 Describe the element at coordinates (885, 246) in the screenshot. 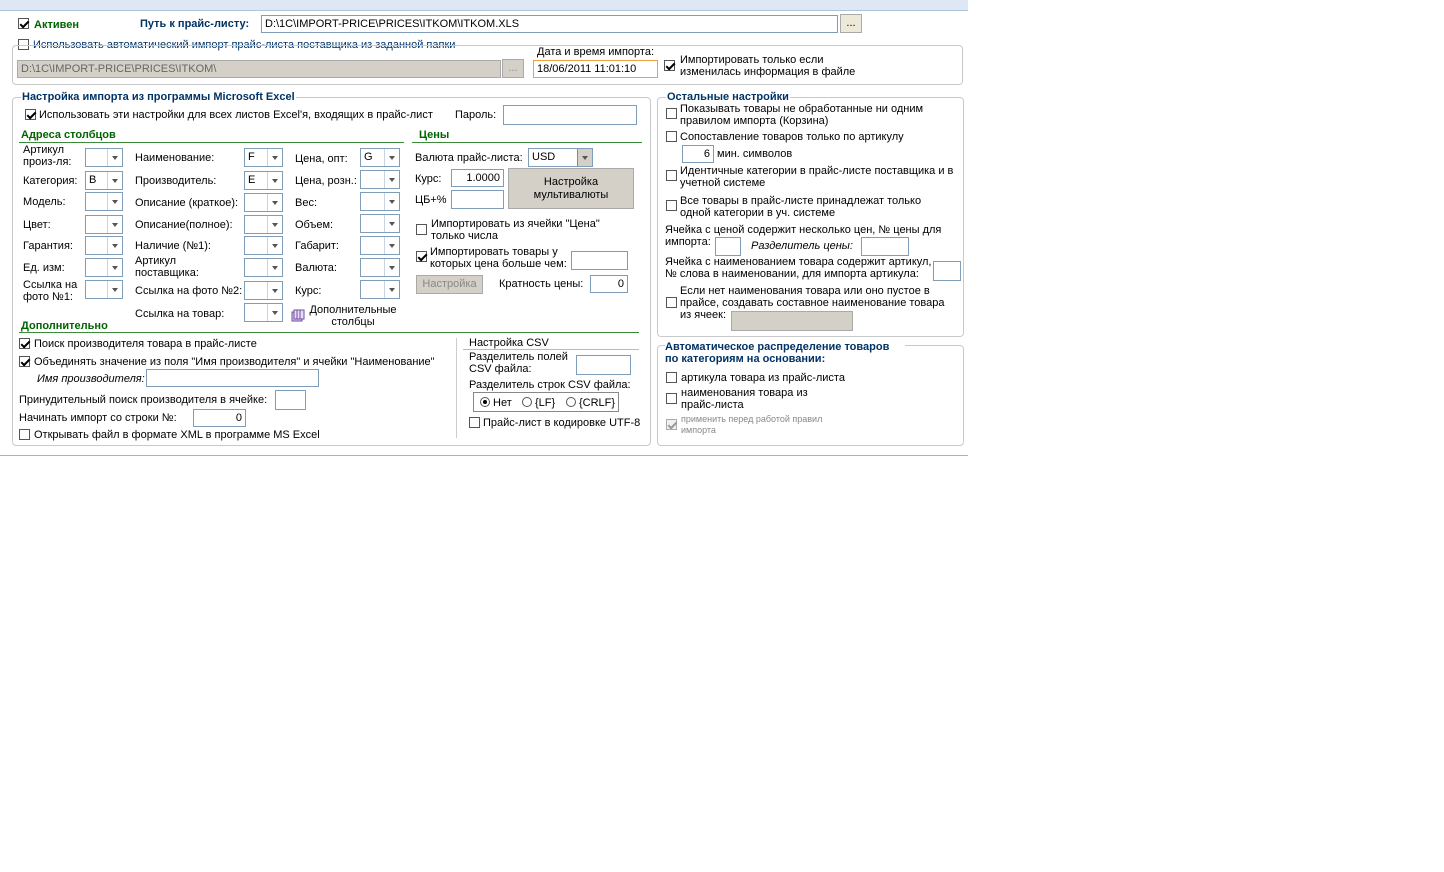

I see `price-separator-field` at that location.